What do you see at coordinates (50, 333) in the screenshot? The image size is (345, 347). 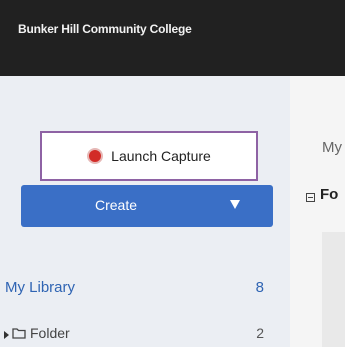 I see `folder-label: Folder` at bounding box center [50, 333].